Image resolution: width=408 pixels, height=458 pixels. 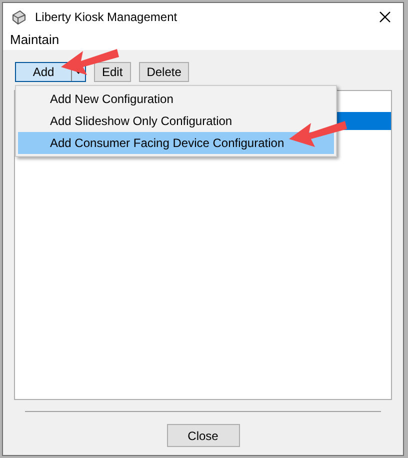 I want to click on toolbar-button: Delete, so click(x=164, y=72).